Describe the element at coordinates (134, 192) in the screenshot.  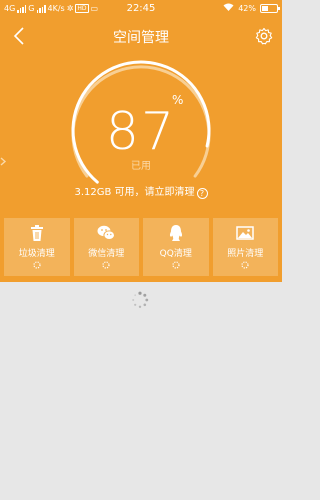
I see `available-space-label: 3.12GB 可用，请立即清理` at that location.